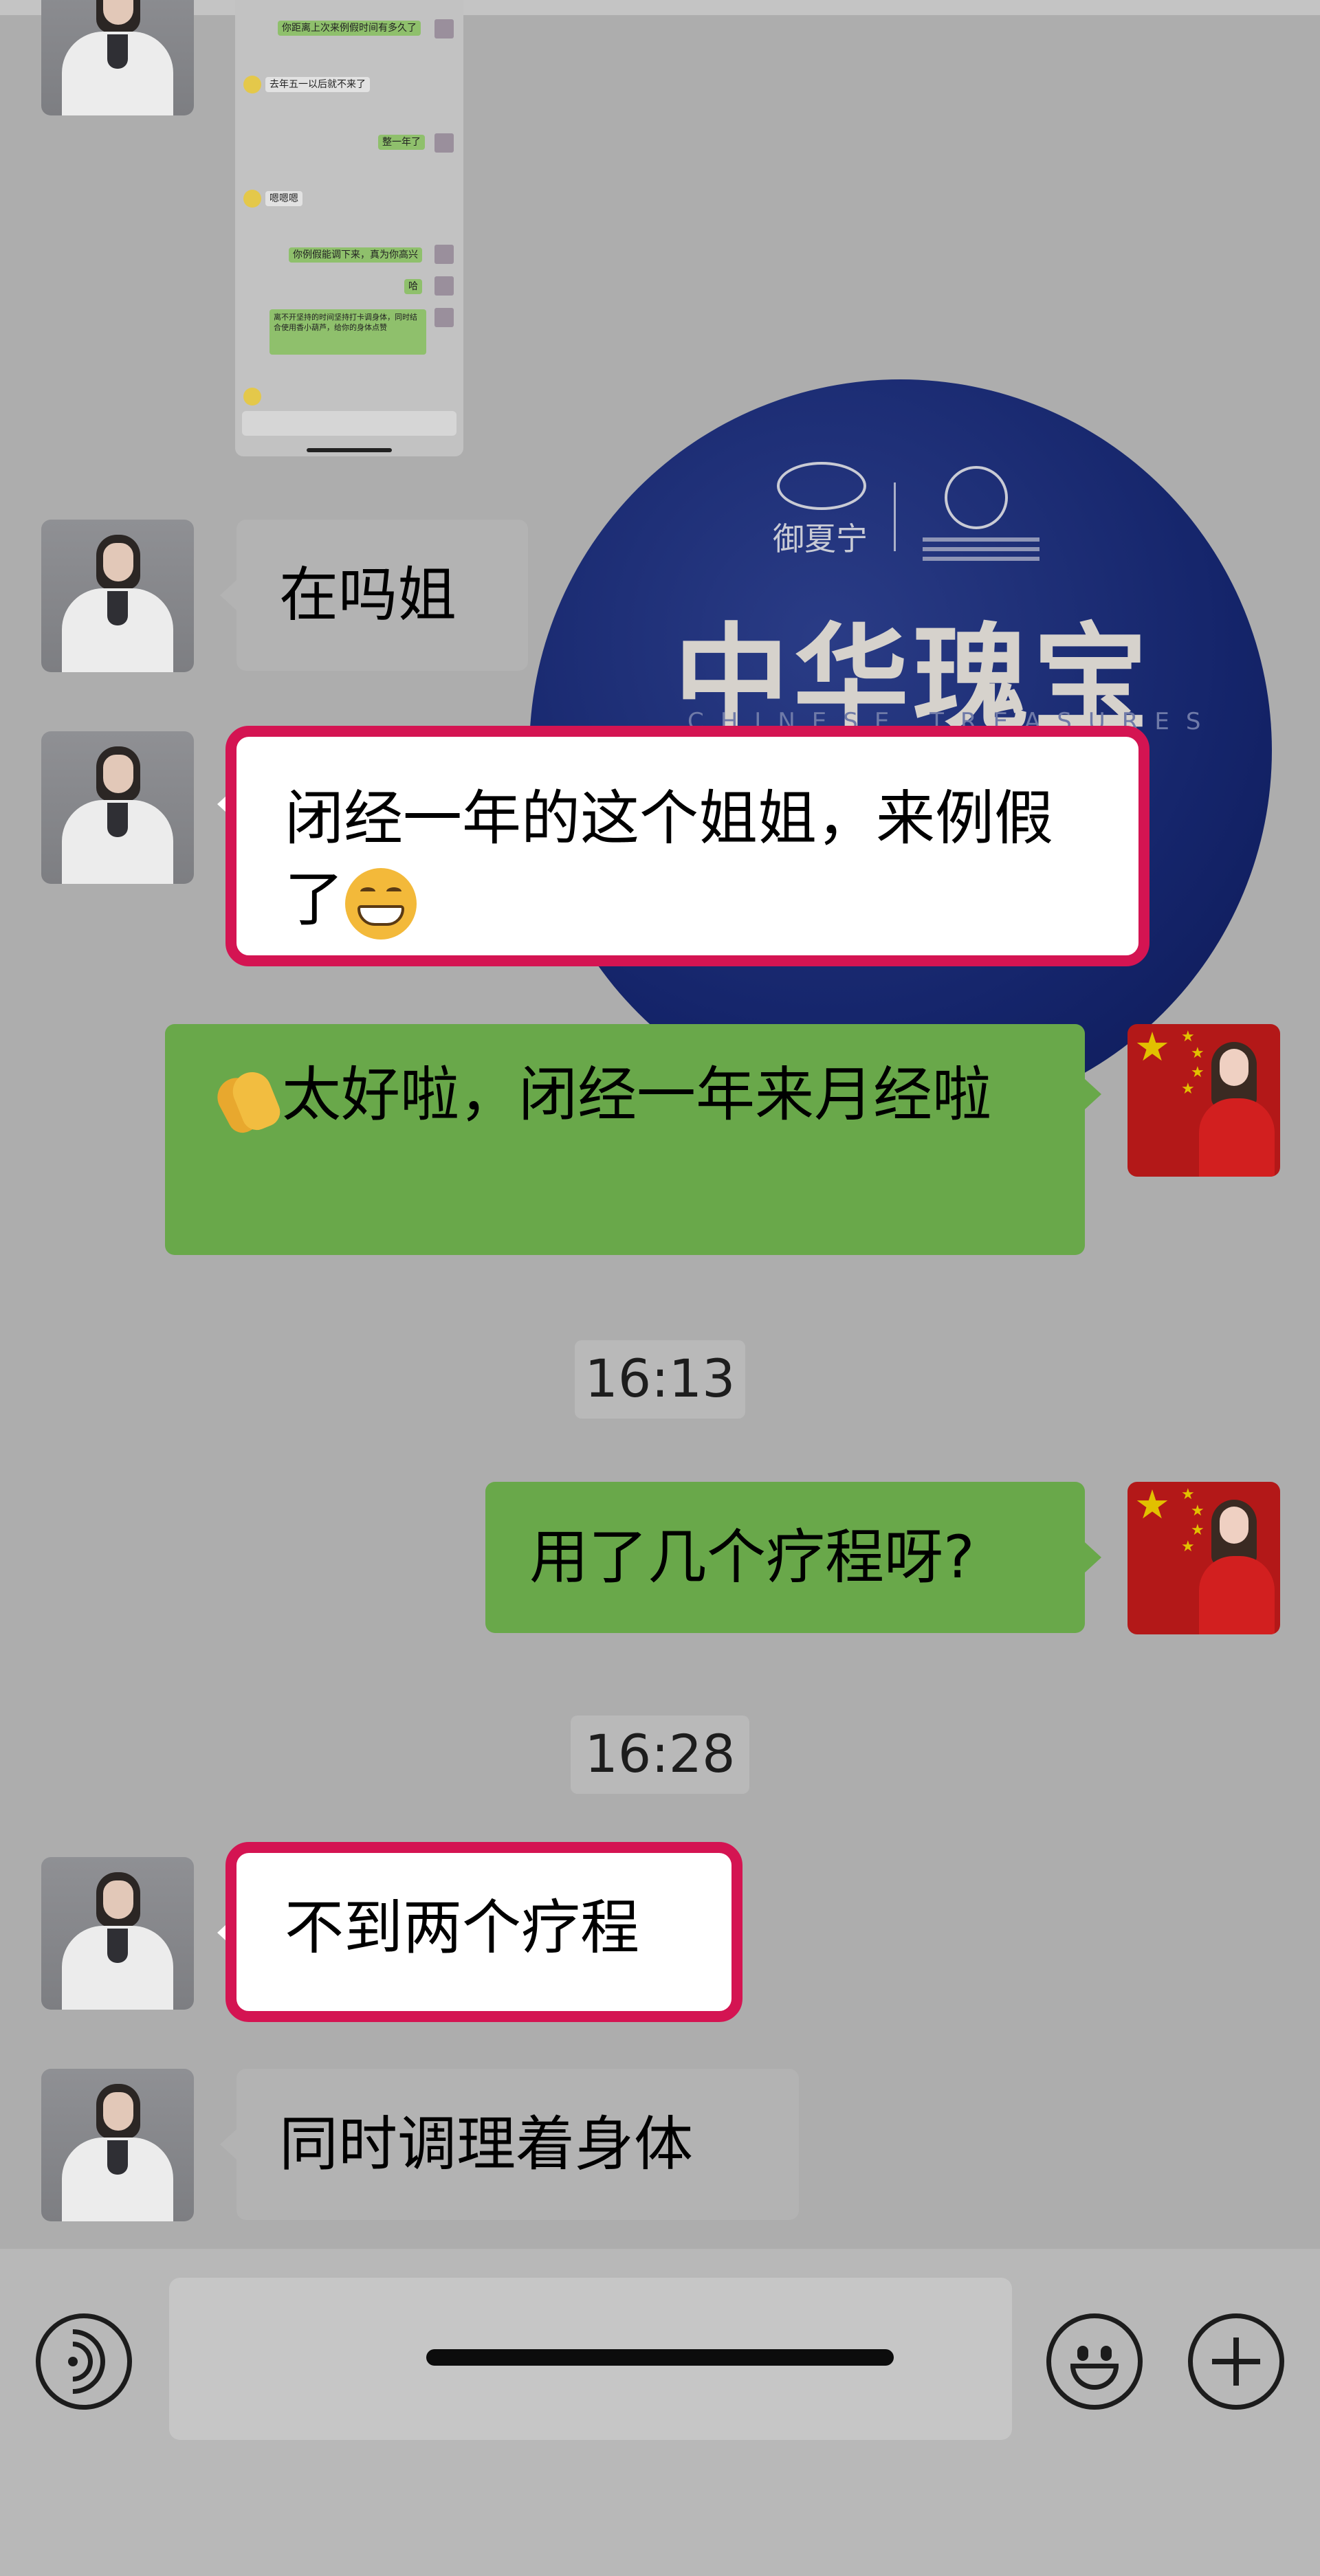 This screenshot has height=2576, width=1320. Describe the element at coordinates (349, 423) in the screenshot. I see `thumbnail-input` at that location.